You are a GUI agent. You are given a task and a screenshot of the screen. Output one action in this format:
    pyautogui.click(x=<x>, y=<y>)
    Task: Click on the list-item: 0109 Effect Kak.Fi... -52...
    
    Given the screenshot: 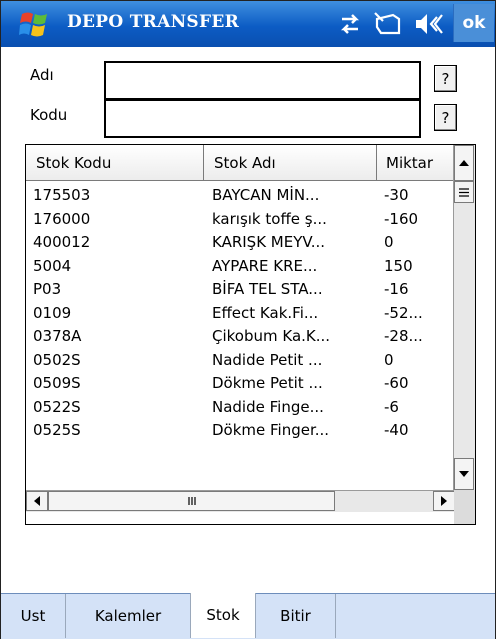 What is the action you would take?
    pyautogui.click(x=239, y=313)
    